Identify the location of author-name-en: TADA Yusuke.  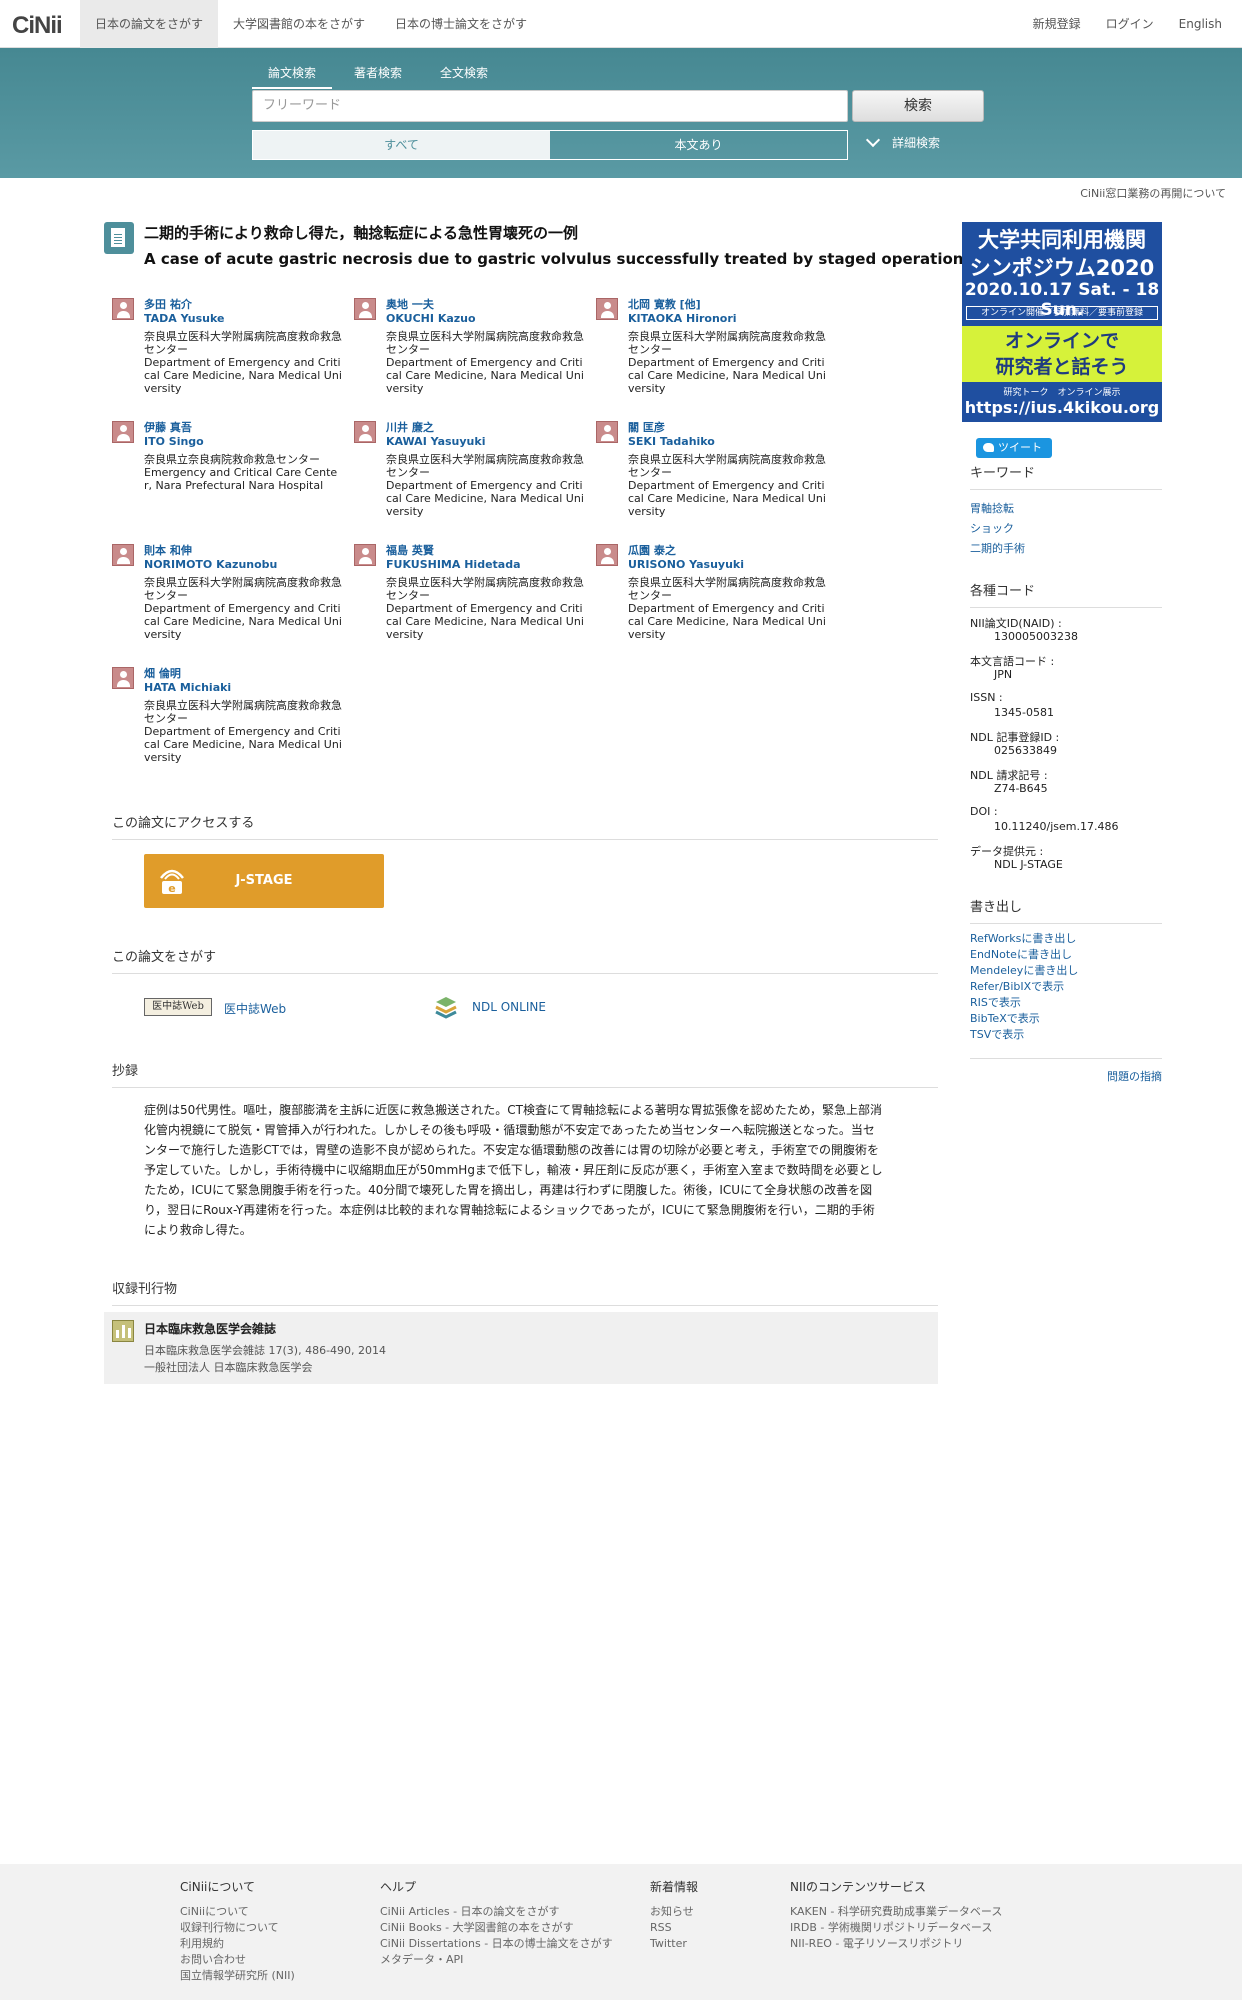
(184, 319).